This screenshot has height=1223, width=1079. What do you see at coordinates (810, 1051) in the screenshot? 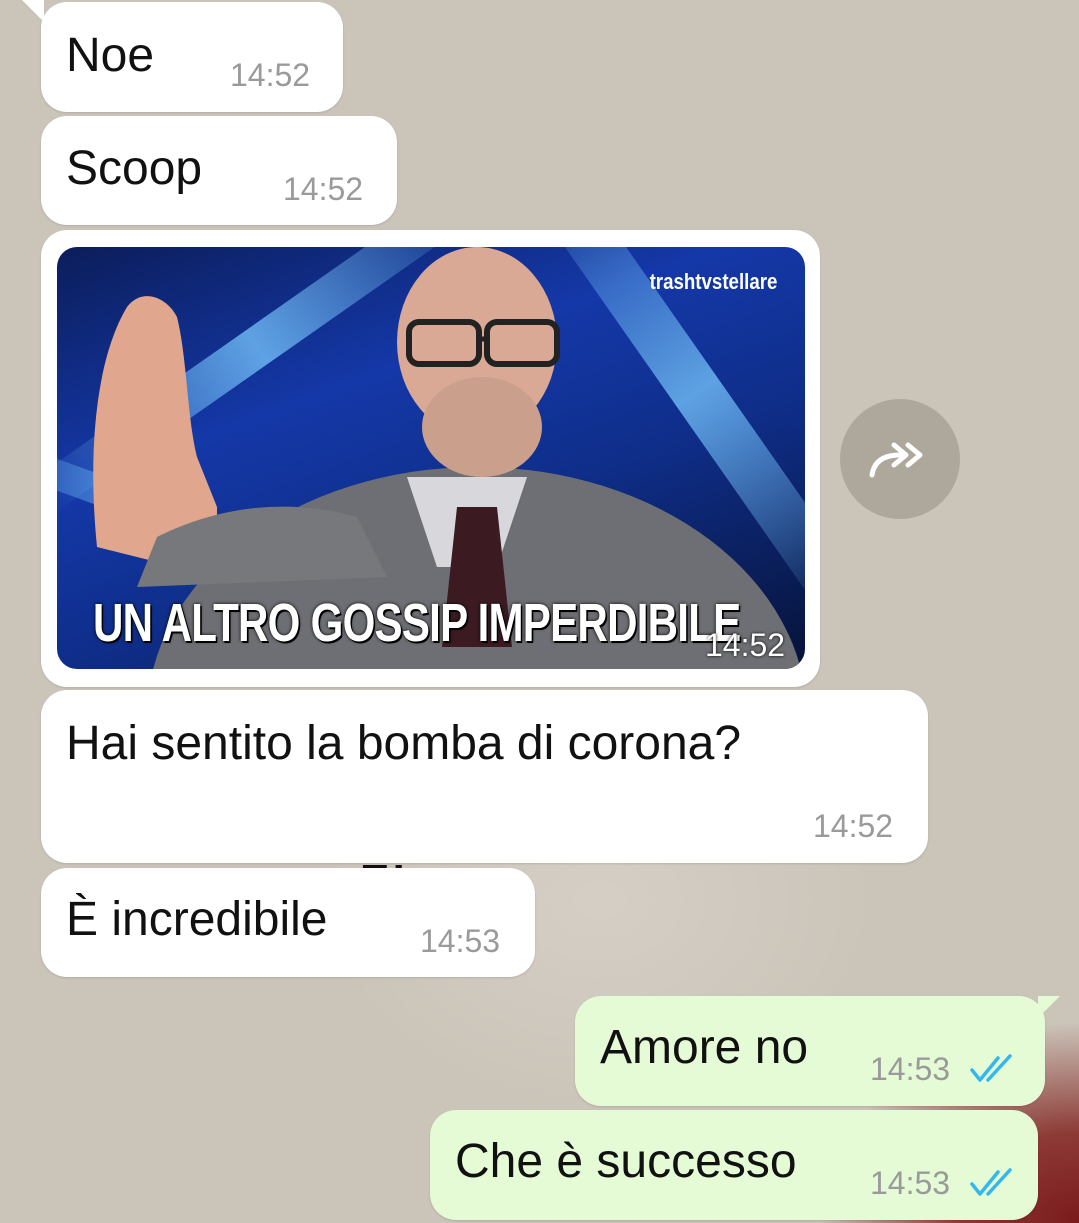
I see `message-bubble-outgoing: Amore no 14:53` at bounding box center [810, 1051].